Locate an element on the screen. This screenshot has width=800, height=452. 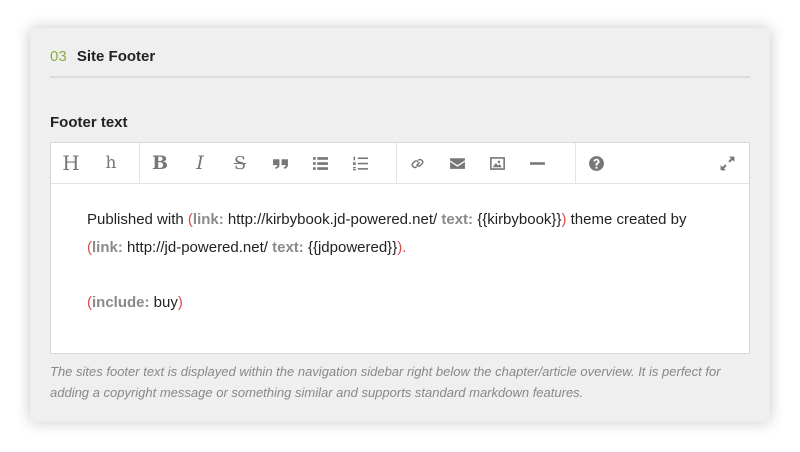
image-button is located at coordinates (497, 163).